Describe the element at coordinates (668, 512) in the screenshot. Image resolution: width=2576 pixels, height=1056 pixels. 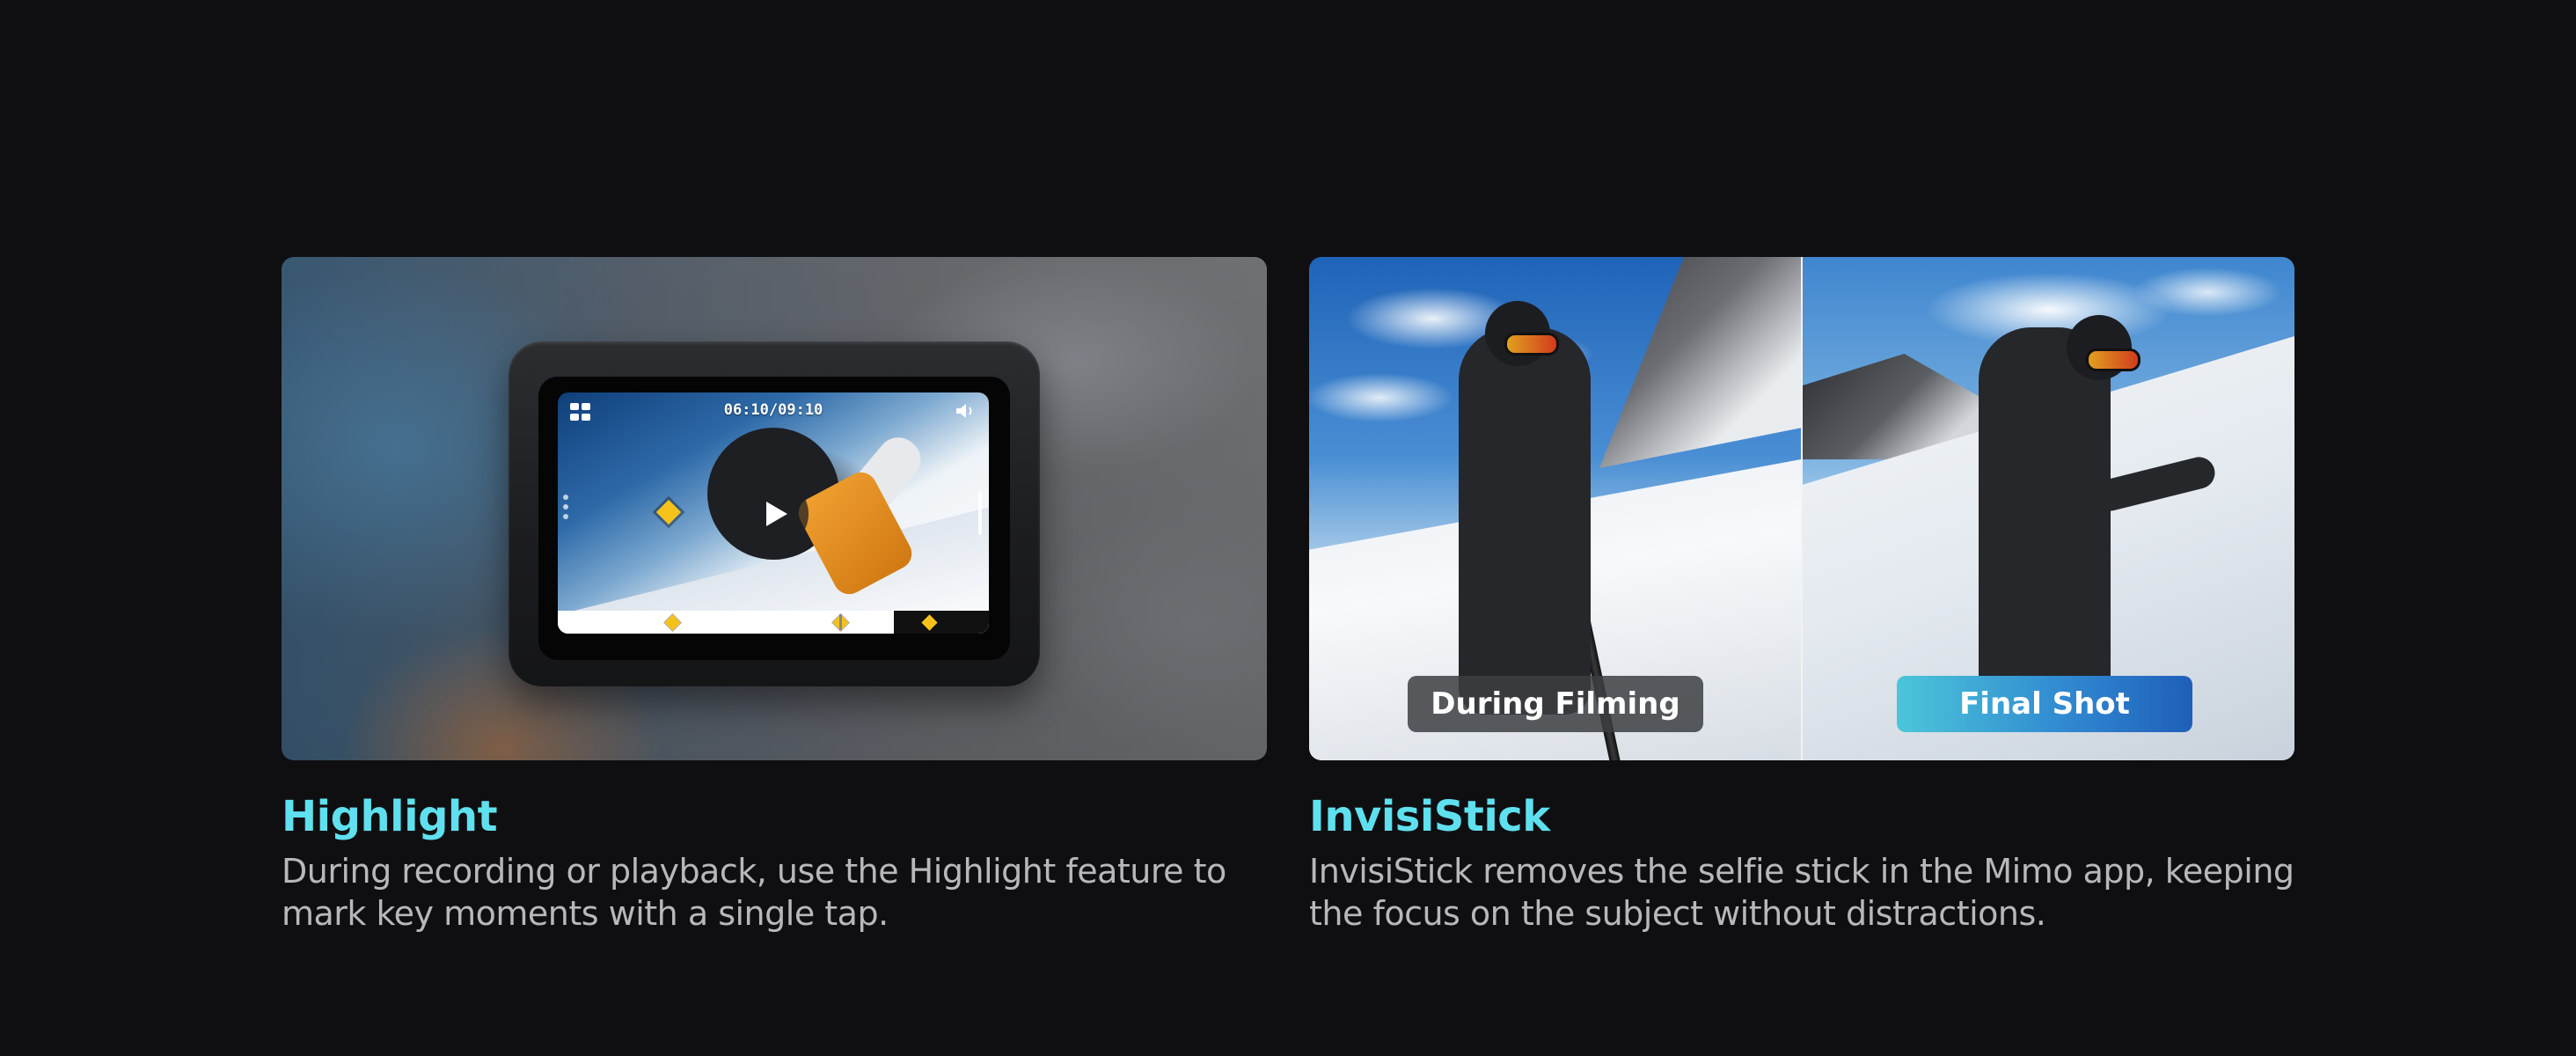
I see `highlight-marker-icon` at that location.